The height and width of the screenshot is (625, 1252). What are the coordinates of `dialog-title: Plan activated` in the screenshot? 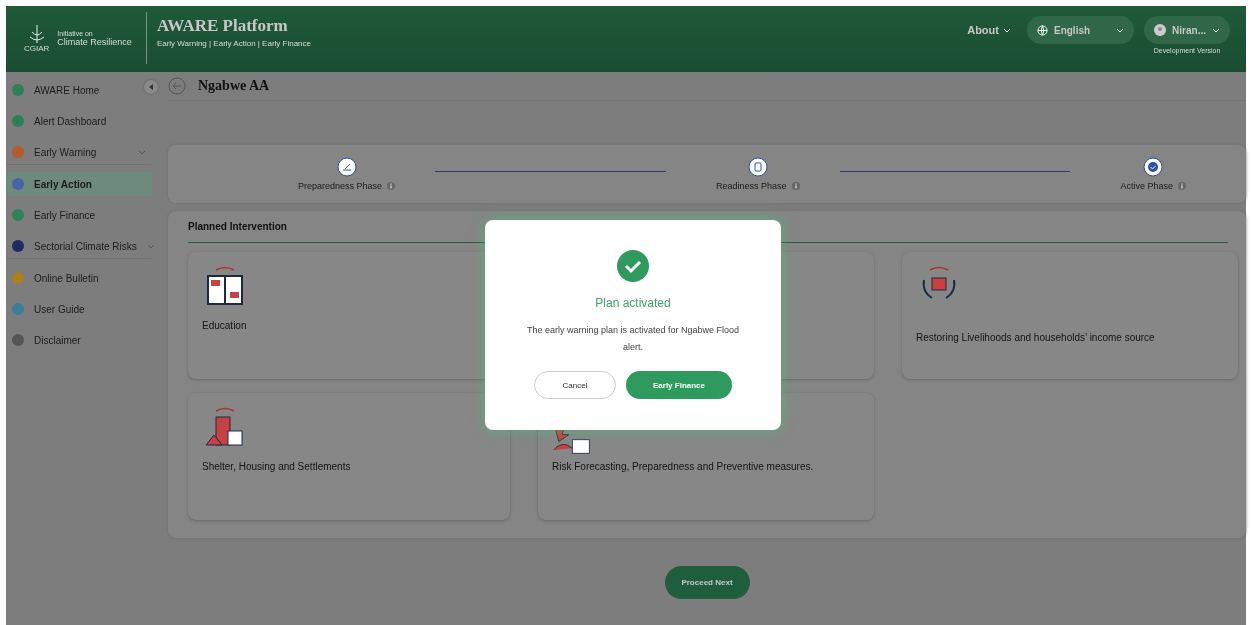 It's located at (633, 303).